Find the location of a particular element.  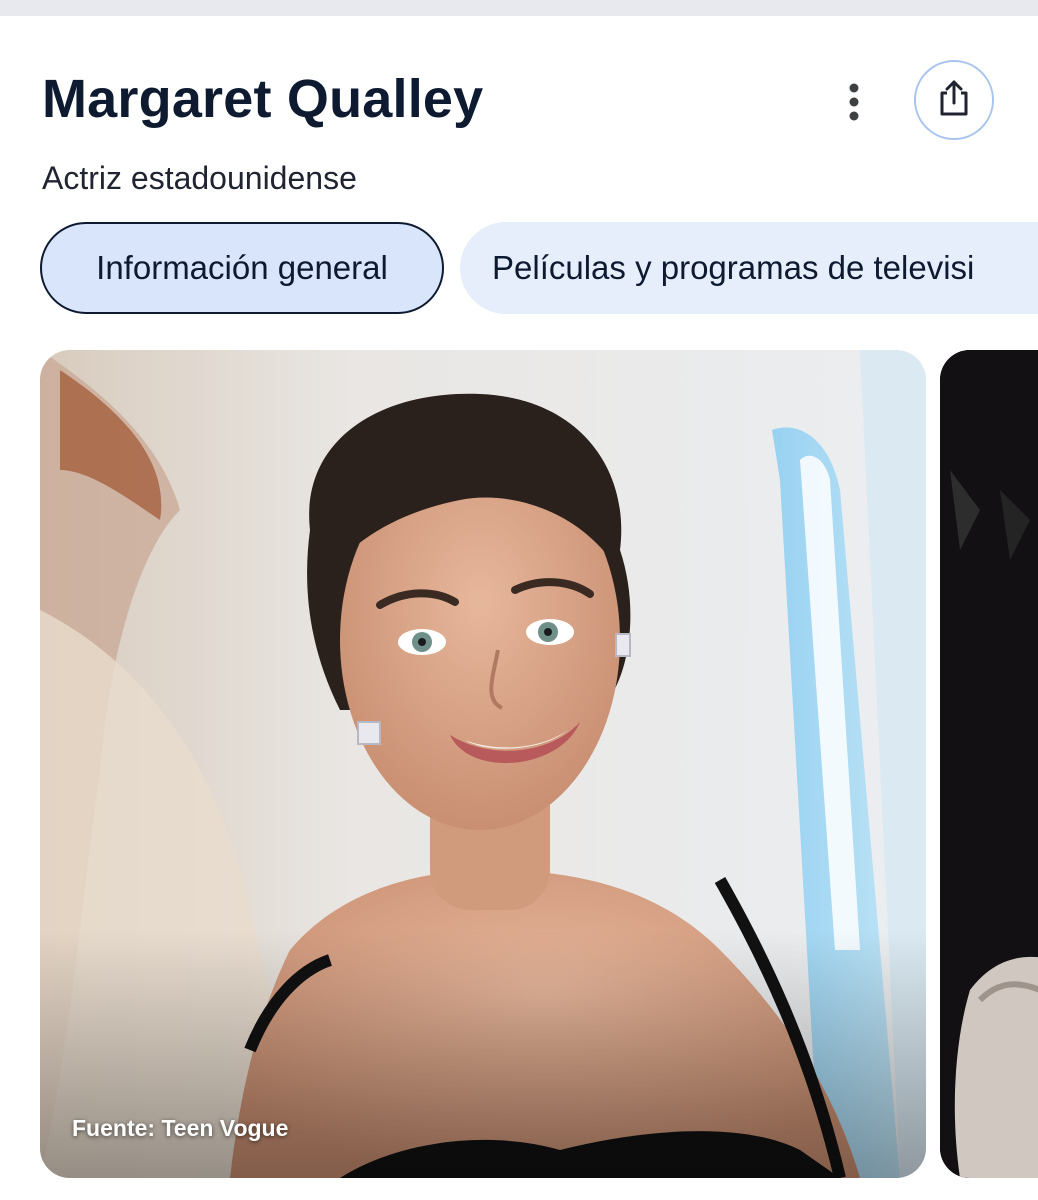

tab-peliculas-y-programas: Películas y programas de televisi is located at coordinates (749, 268).